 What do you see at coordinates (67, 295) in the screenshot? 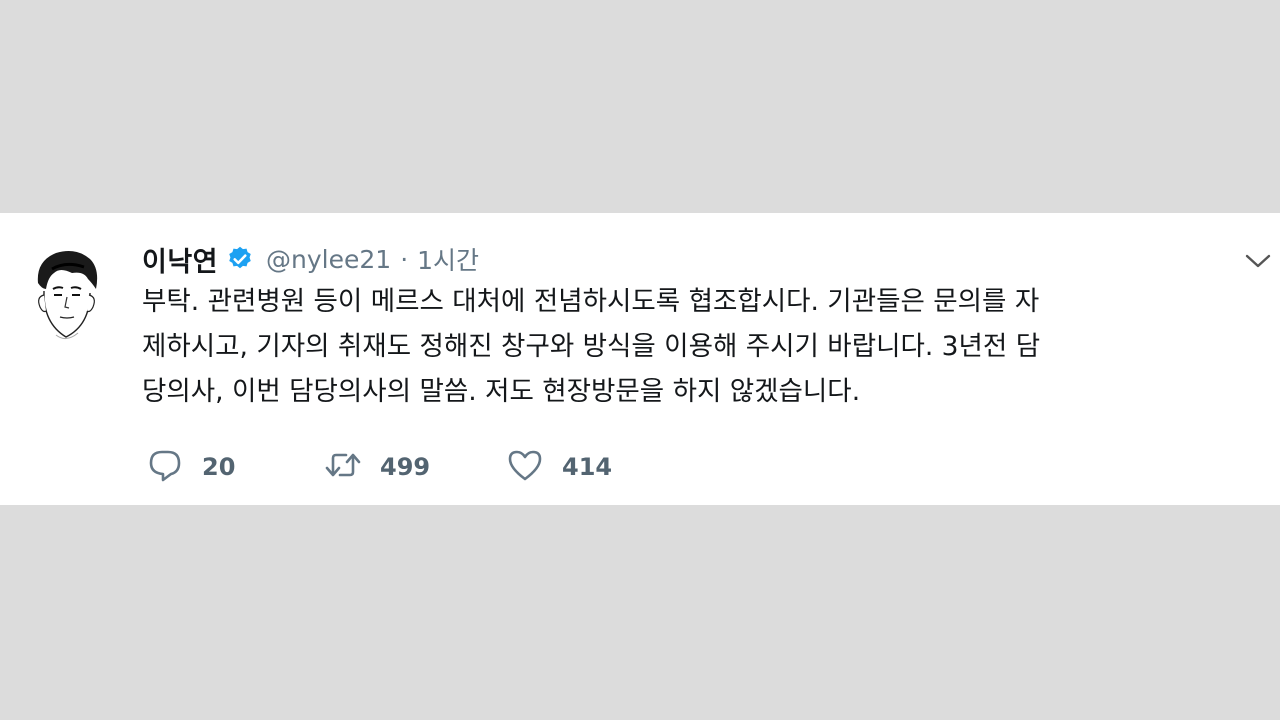
I see `avatar-illustration` at bounding box center [67, 295].